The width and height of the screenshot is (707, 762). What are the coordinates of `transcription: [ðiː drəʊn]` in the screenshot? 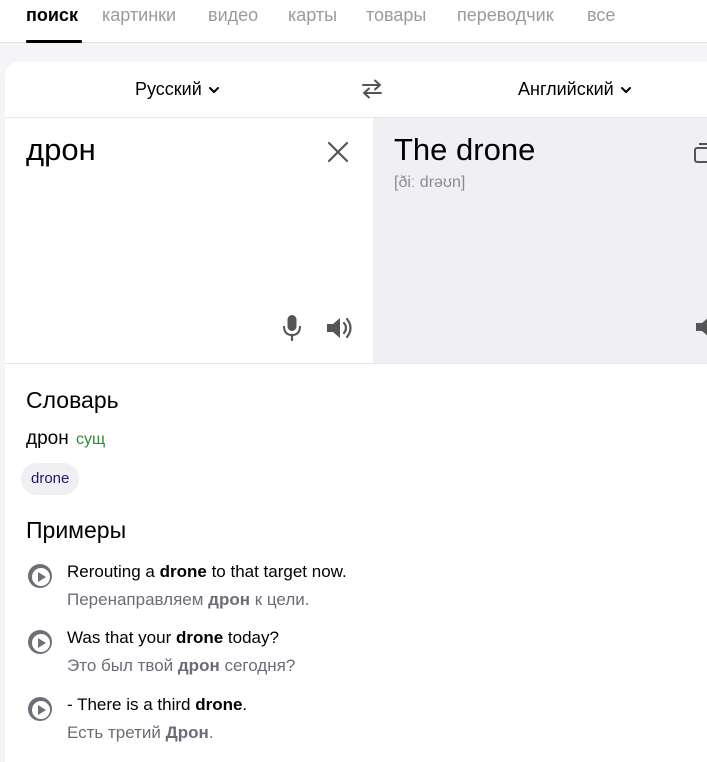 It's located at (430, 182).